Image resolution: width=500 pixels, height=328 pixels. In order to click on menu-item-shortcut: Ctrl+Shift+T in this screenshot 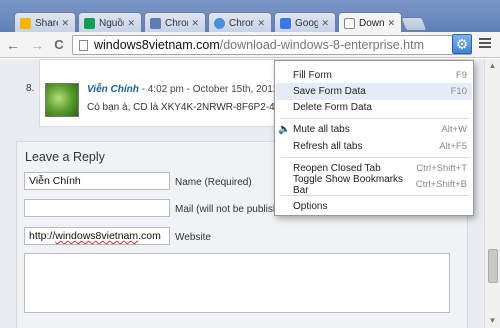, I will do `click(441, 168)`.